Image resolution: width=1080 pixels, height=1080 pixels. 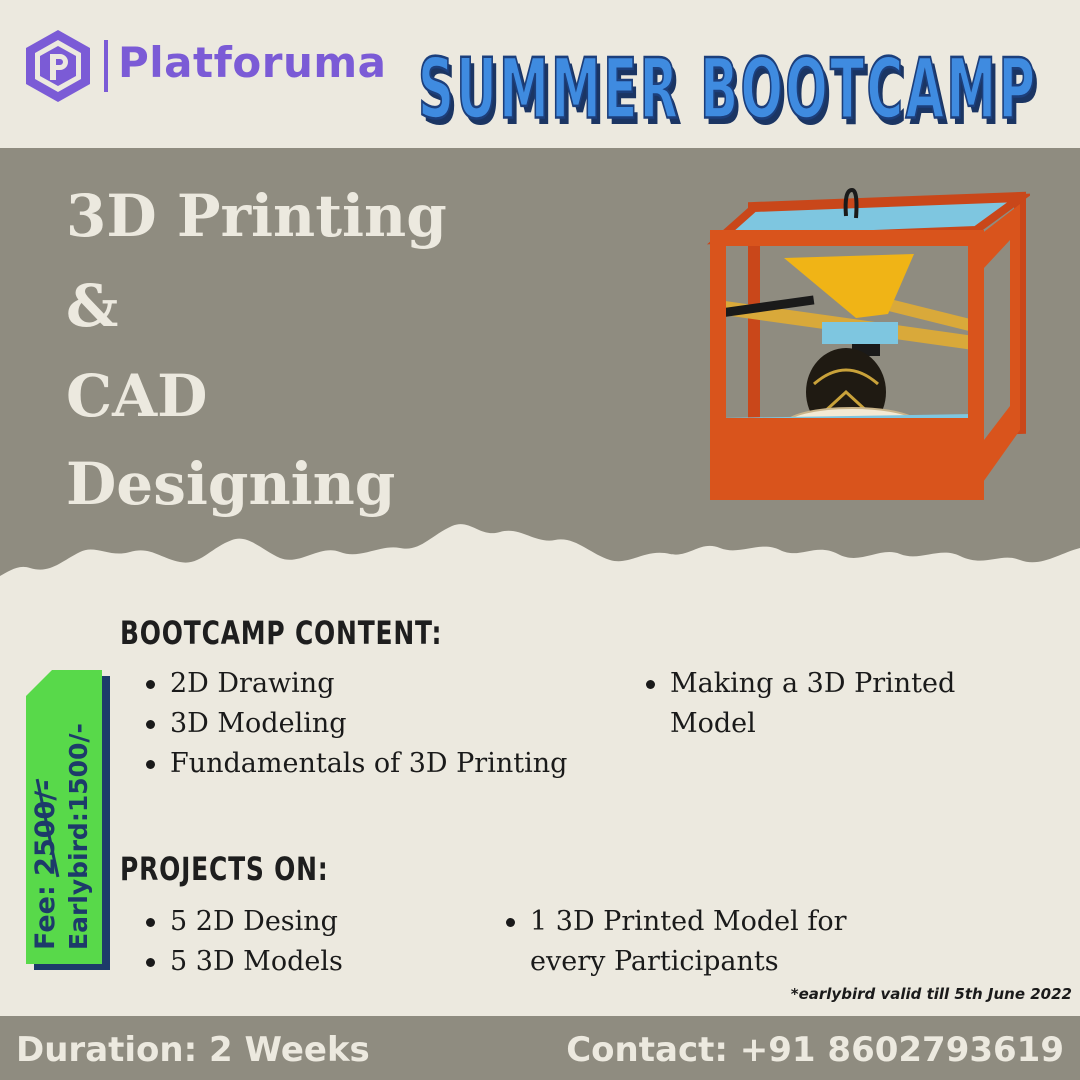 What do you see at coordinates (45, 912) in the screenshot?
I see `fee-label: Fee:` at bounding box center [45, 912].